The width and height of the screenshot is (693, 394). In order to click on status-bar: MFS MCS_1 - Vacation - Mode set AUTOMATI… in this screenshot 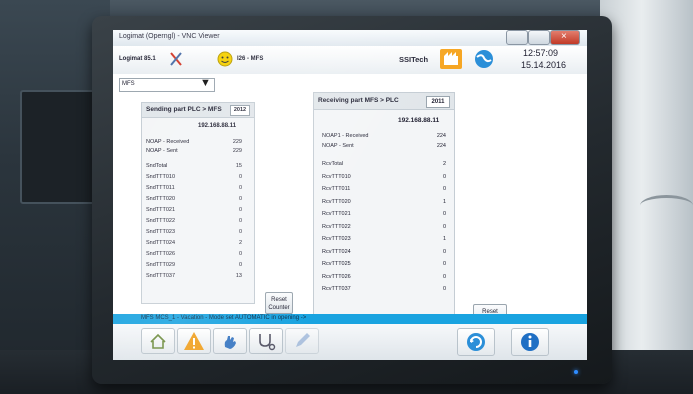, I will do `click(350, 319)`.